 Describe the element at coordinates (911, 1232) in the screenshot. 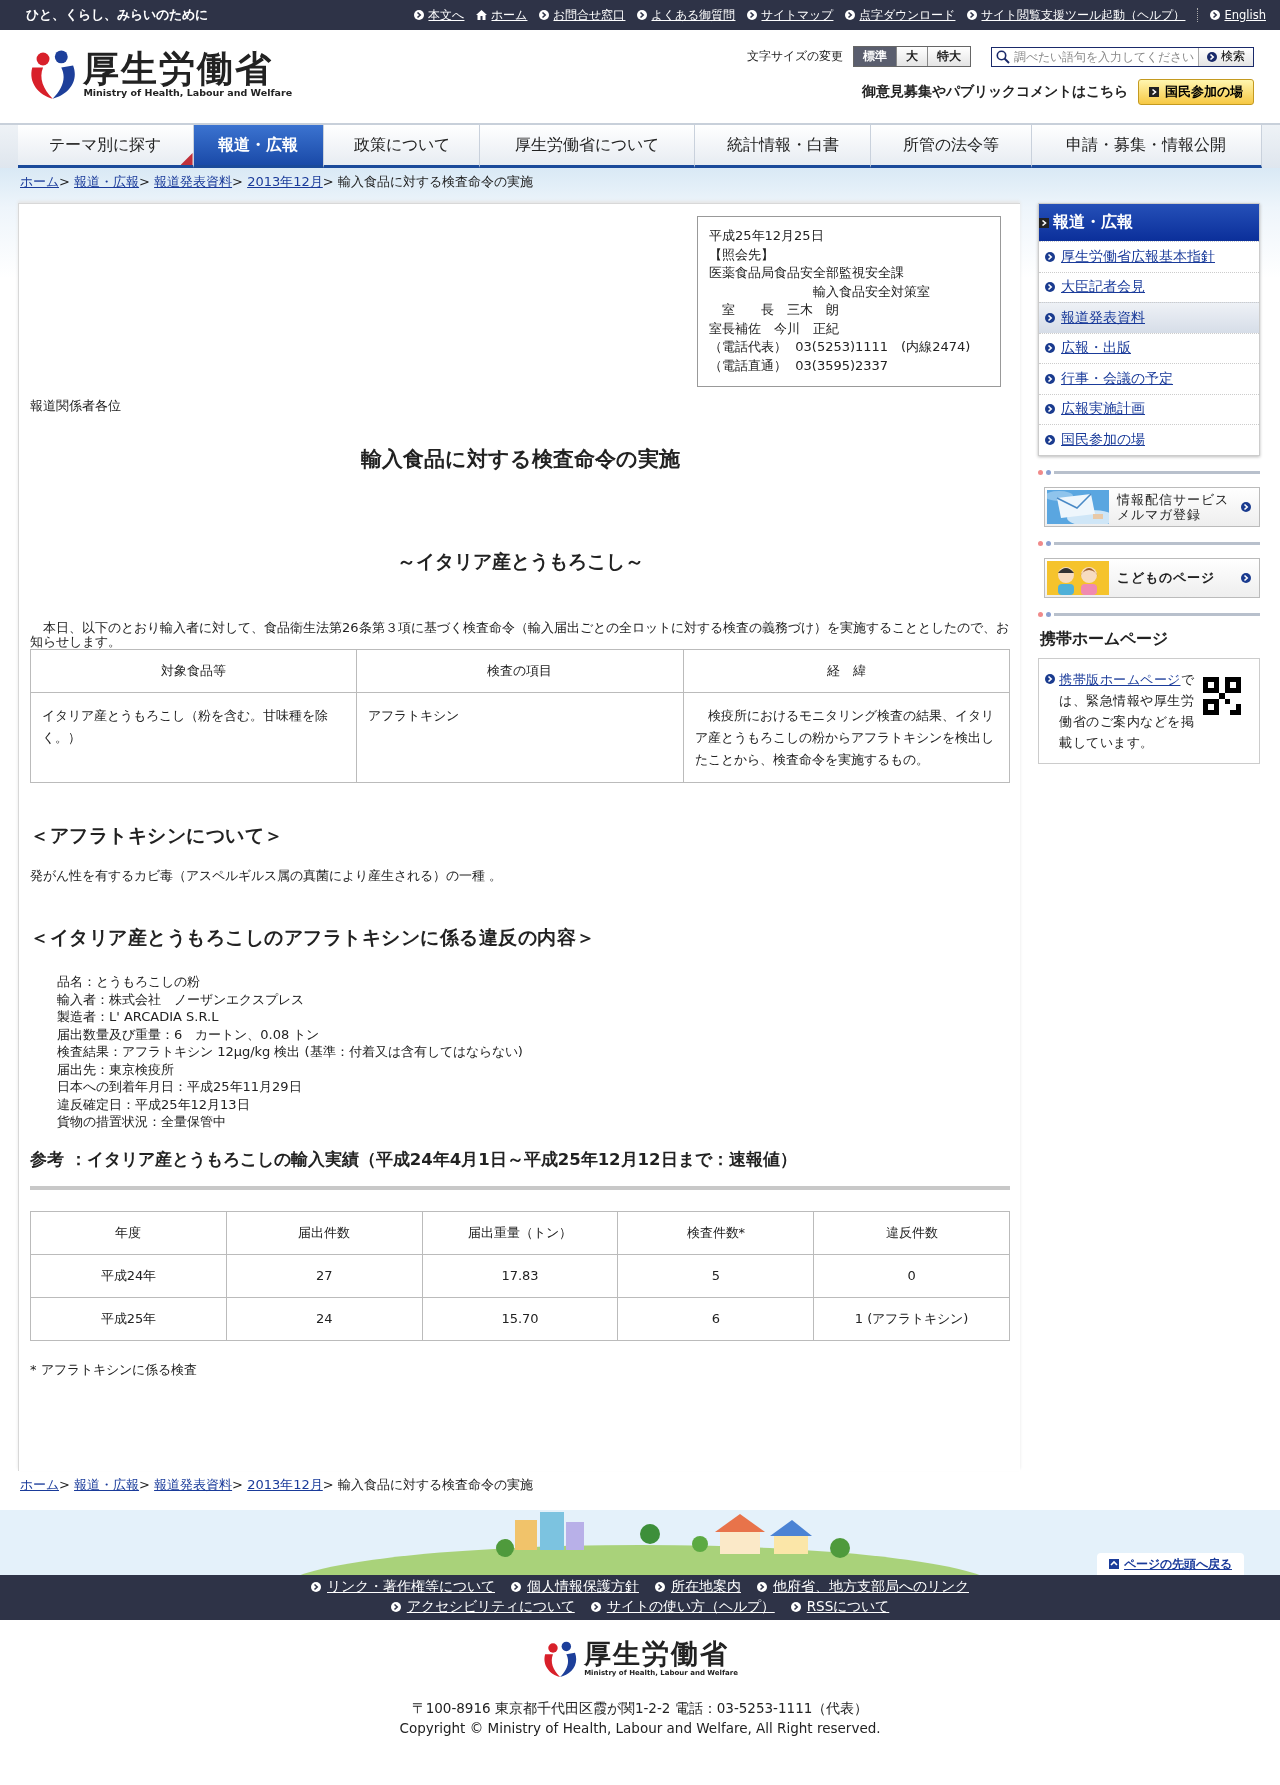

I see `table-header: 違反件数` at that location.